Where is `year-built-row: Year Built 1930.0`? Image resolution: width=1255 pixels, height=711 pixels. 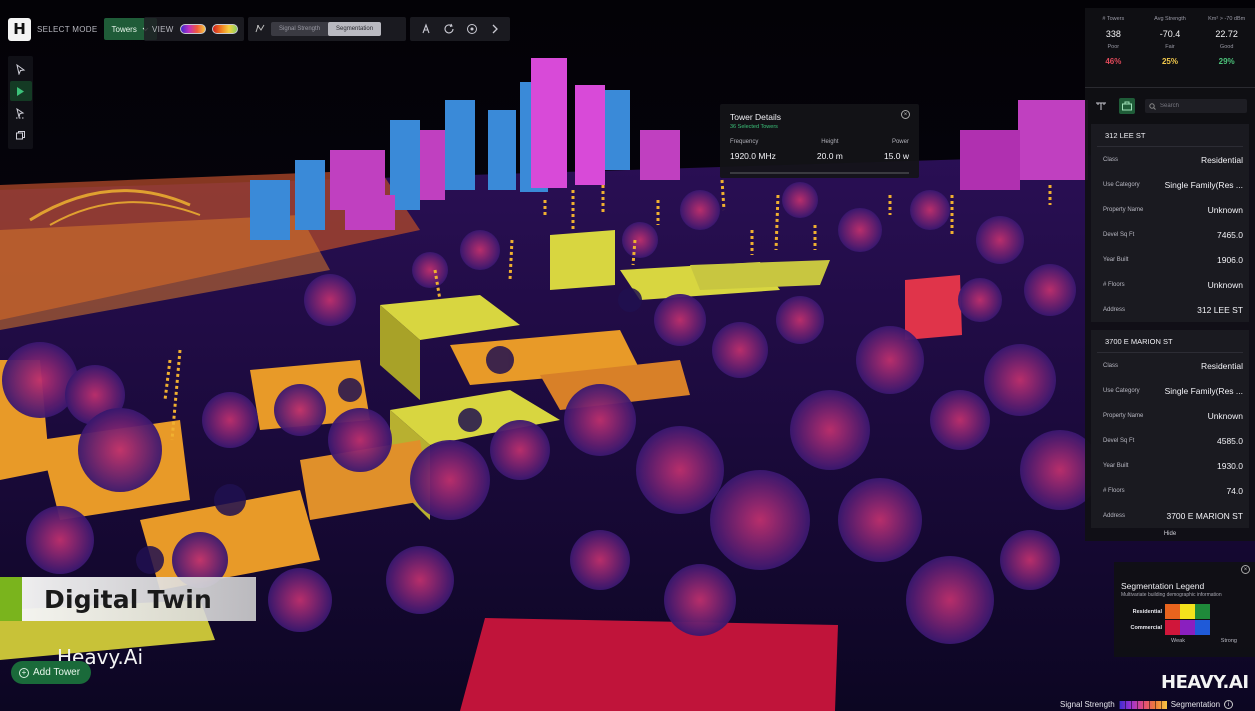
year-built-row: Year Built 1930.0 is located at coordinates (1170, 465).